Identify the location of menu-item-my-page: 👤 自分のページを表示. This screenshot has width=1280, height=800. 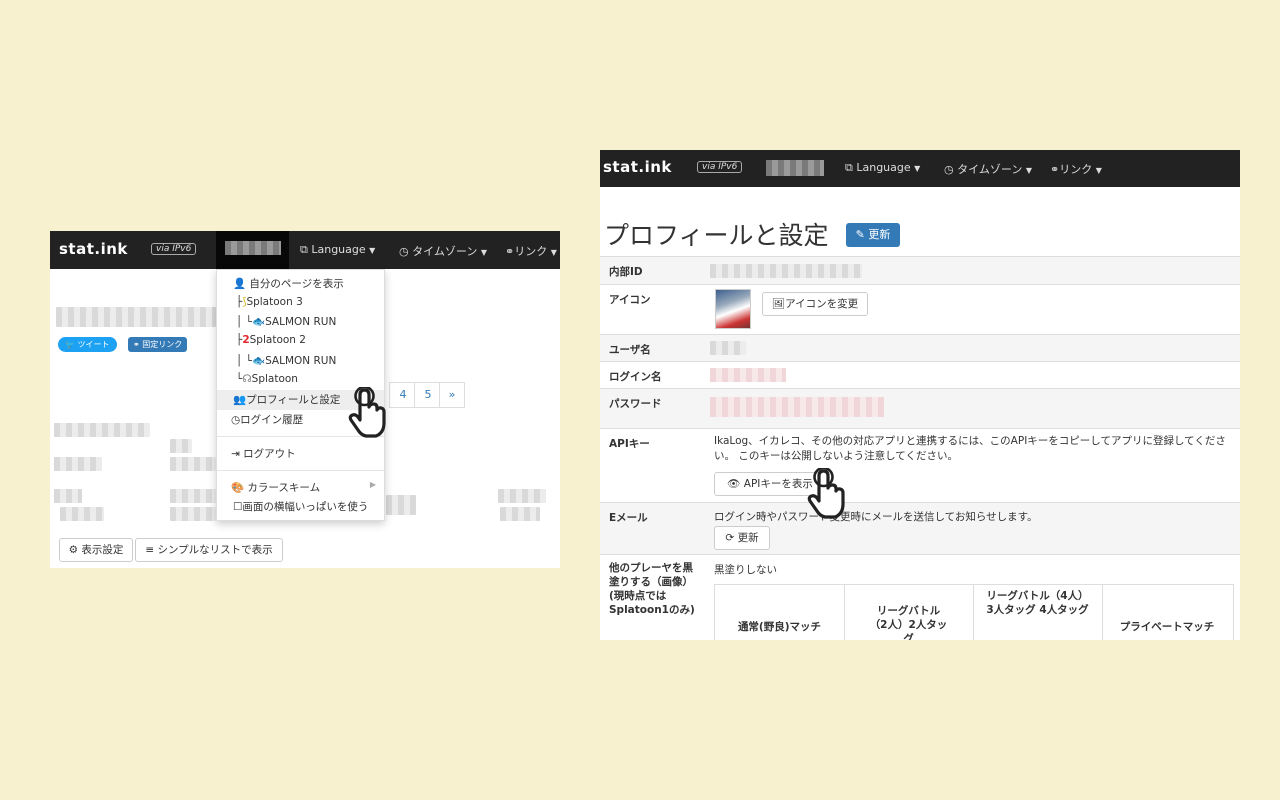
(300, 283).